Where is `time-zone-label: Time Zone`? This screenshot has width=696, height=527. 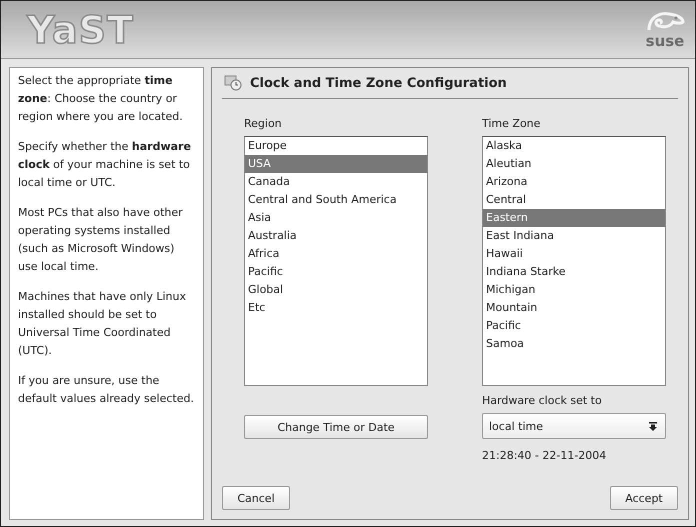
time-zone-label: Time Zone is located at coordinates (512, 123).